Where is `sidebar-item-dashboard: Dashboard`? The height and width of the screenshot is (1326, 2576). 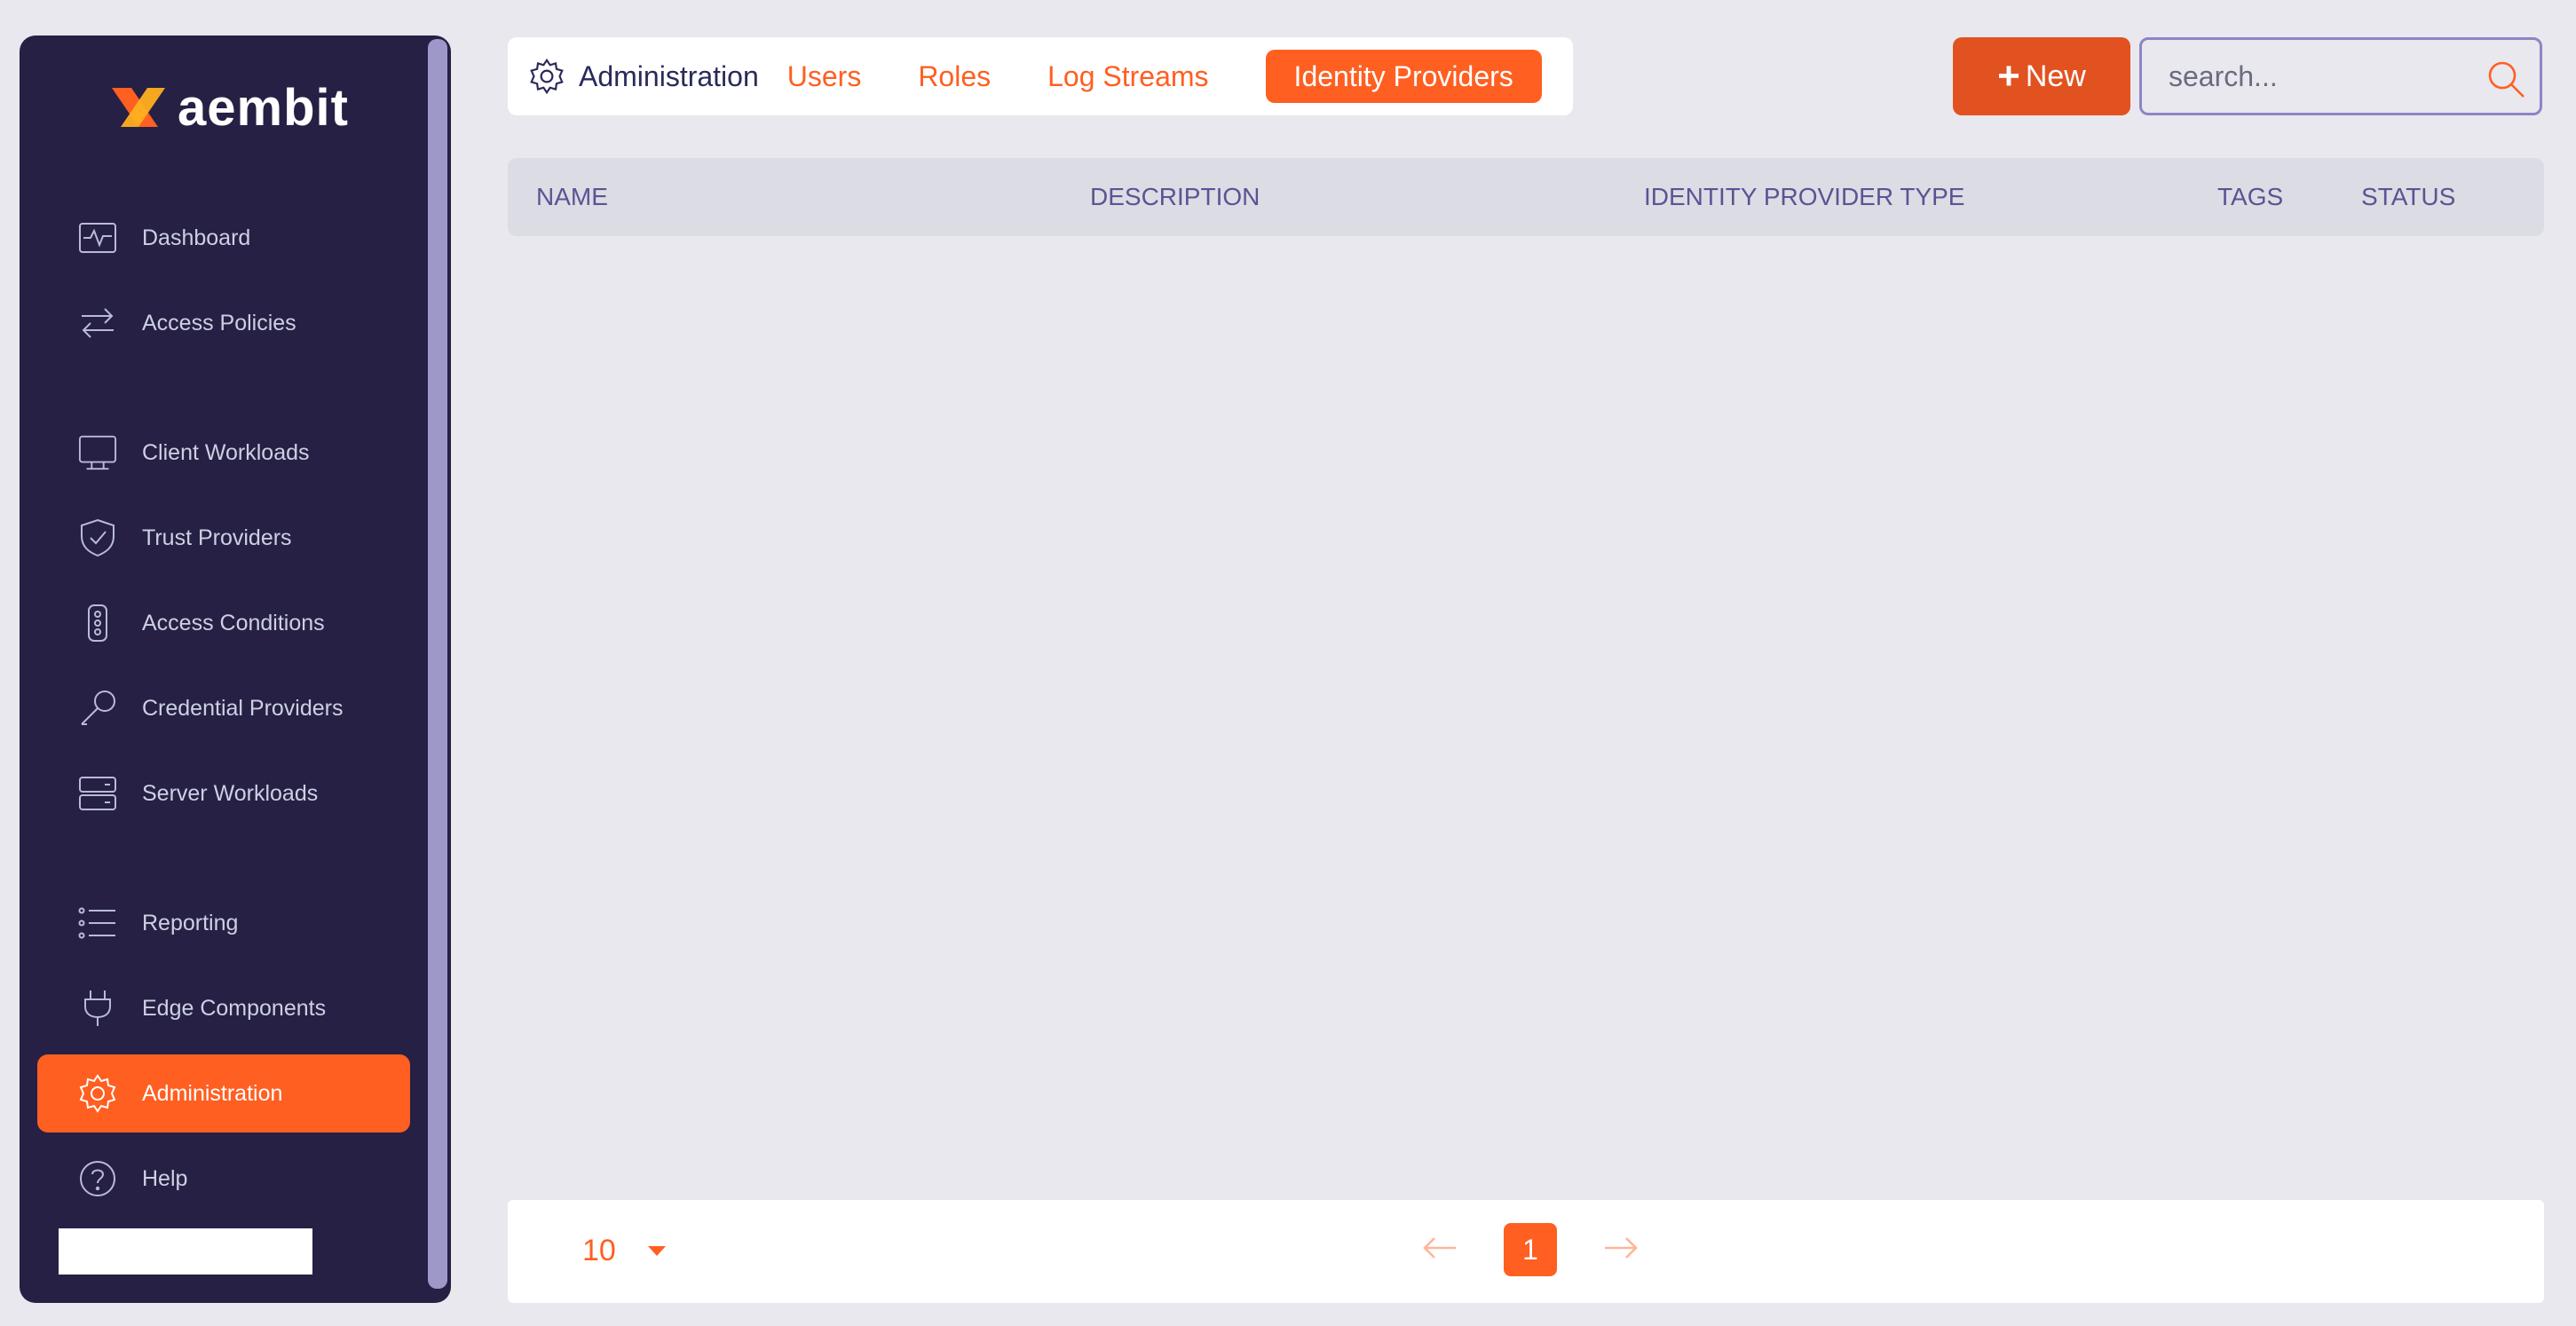
sidebar-item-dashboard: Dashboard is located at coordinates (223, 238).